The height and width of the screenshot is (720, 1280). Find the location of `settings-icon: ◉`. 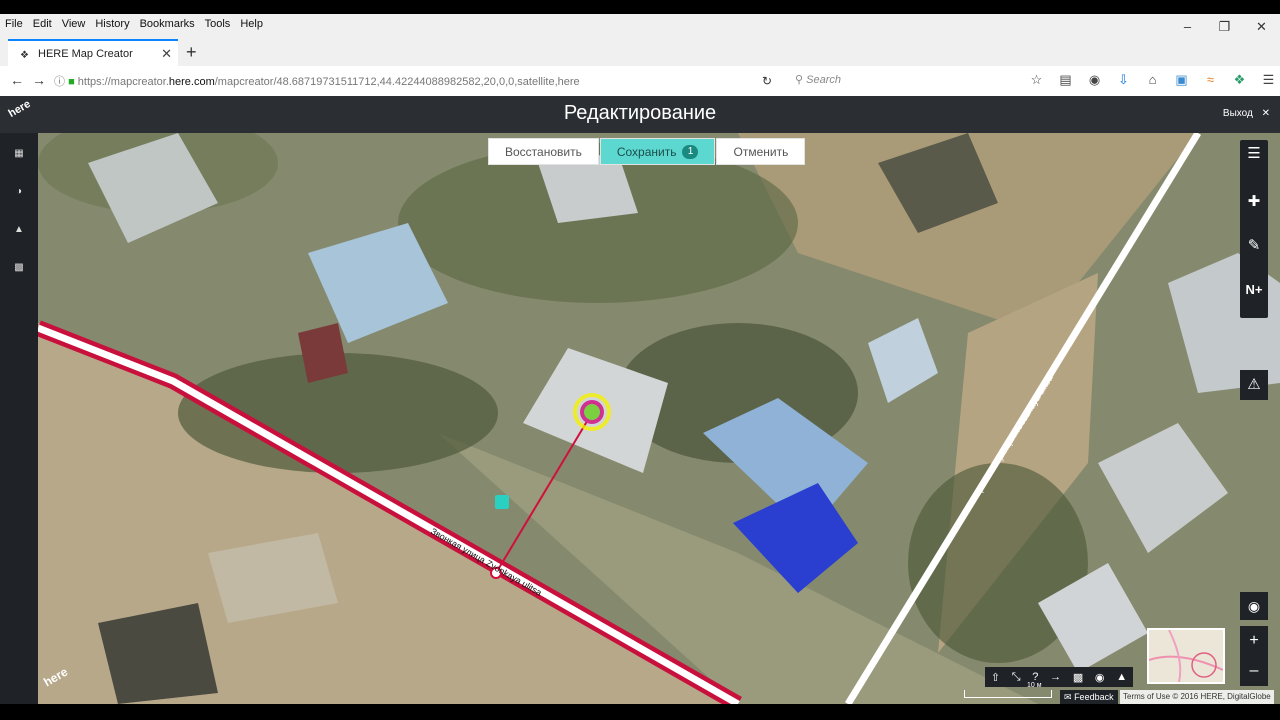

settings-icon: ◉ is located at coordinates (1100, 677).